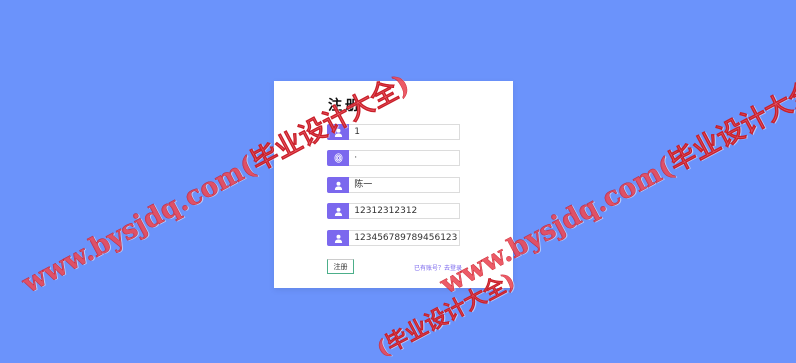 The width and height of the screenshot is (796, 363). I want to click on password-input: ·, so click(404, 158).